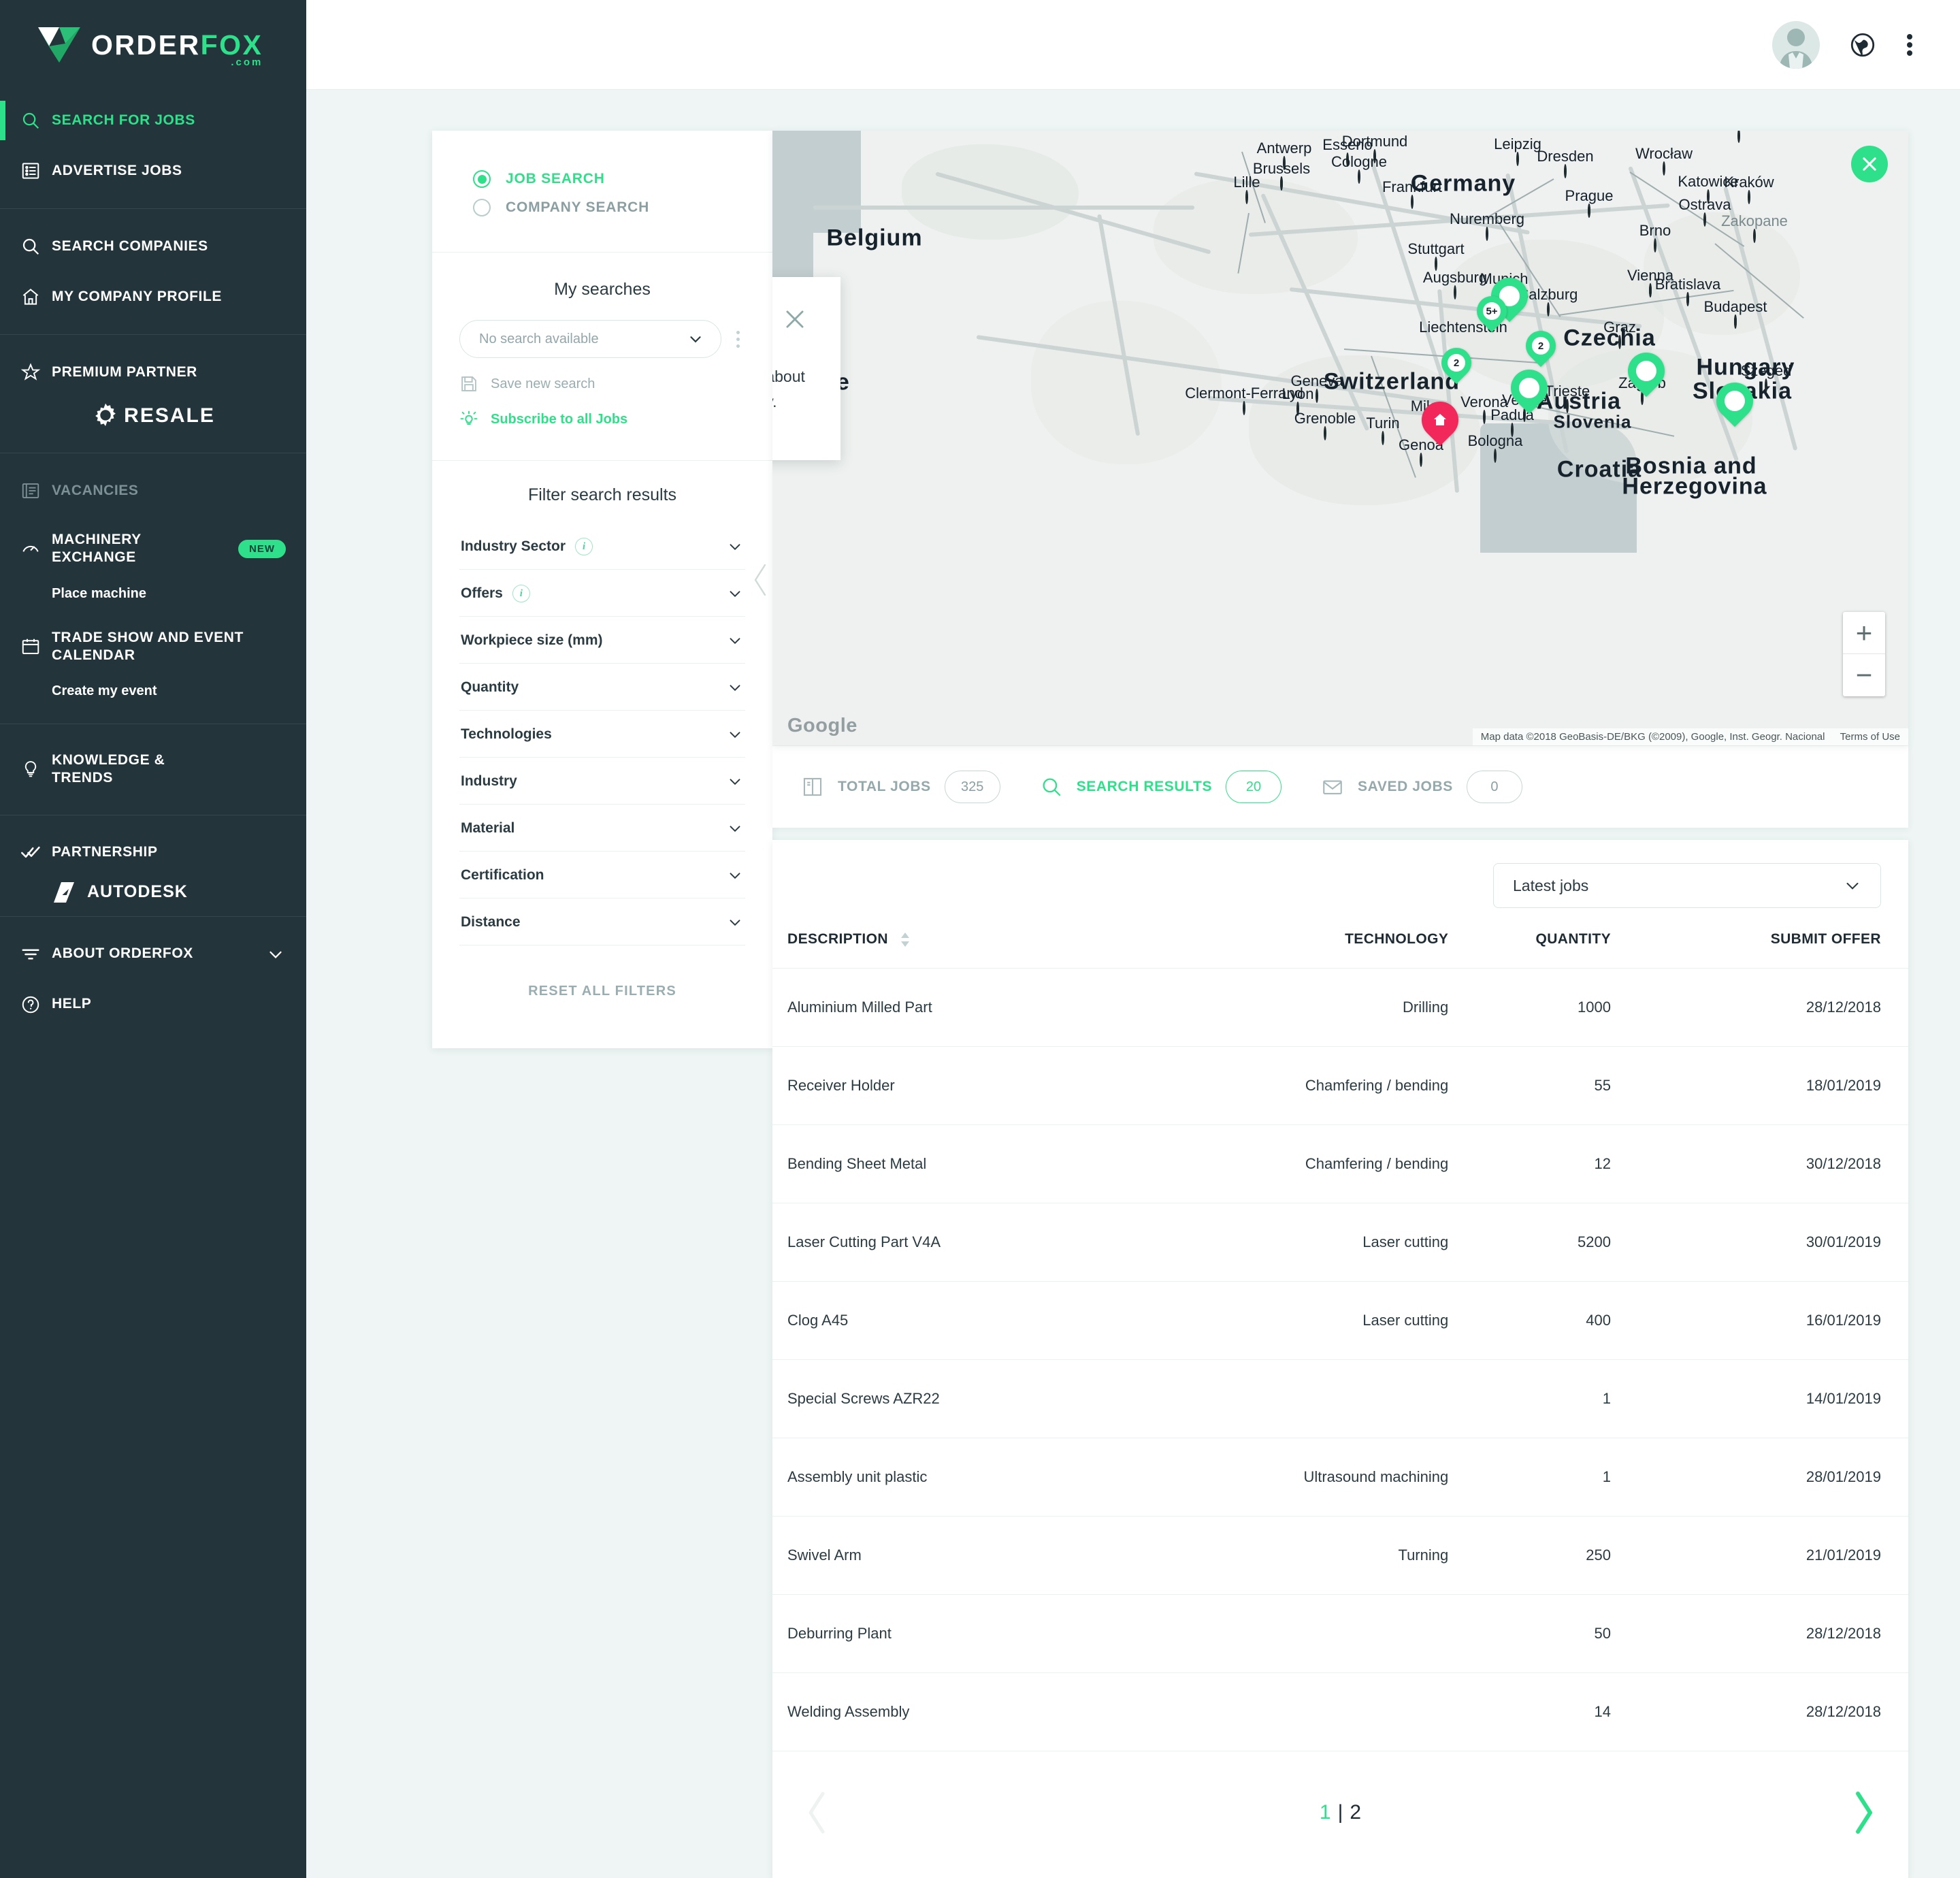 The image size is (1960, 1878). Describe the element at coordinates (602, 997) in the screenshot. I see `reset-all-filters-button: RESET ALL FILTERS` at that location.